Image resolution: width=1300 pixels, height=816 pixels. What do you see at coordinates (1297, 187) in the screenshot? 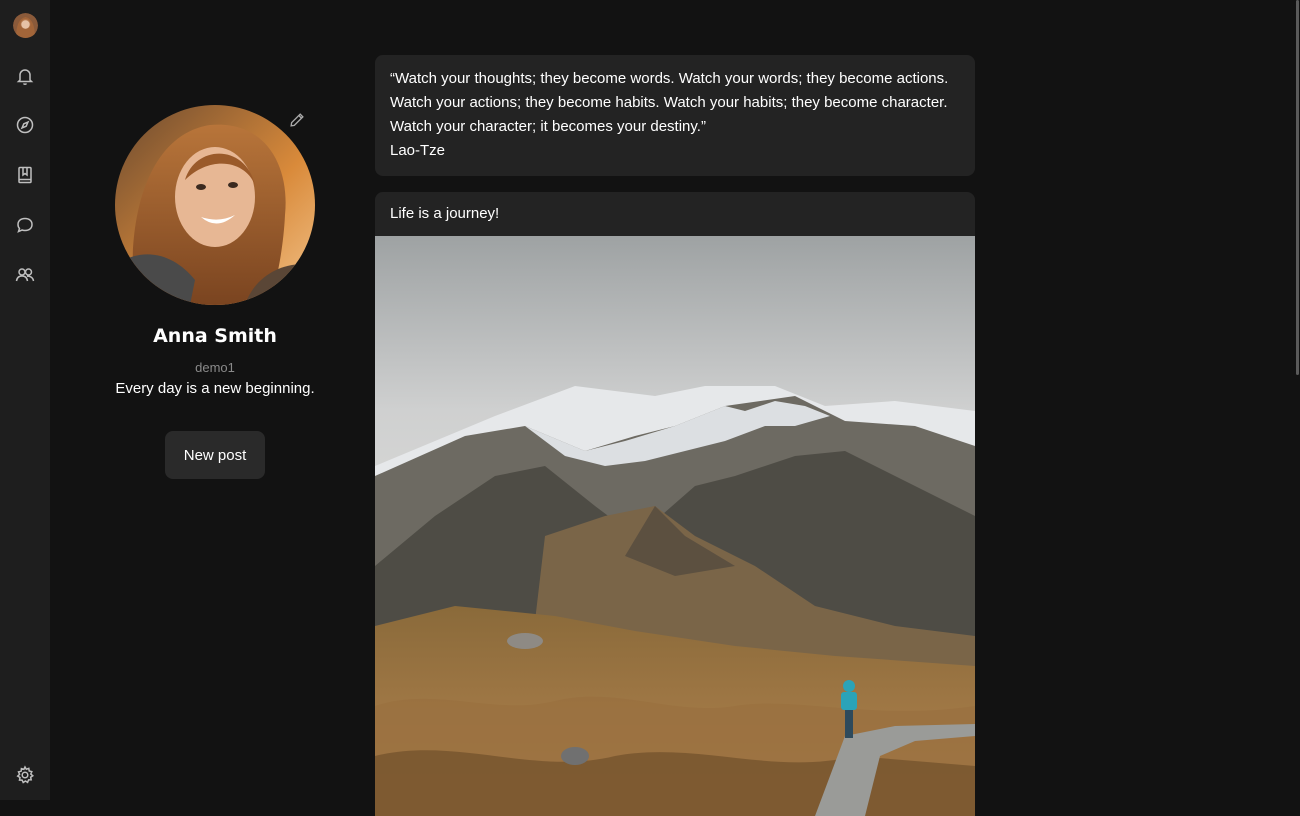
I see `scroll-thumb` at bounding box center [1297, 187].